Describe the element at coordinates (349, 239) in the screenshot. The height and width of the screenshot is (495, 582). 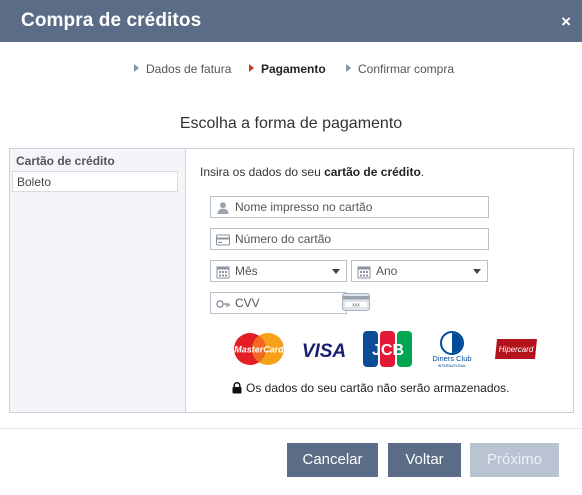
I see `card-number-input: Número do cartão` at that location.